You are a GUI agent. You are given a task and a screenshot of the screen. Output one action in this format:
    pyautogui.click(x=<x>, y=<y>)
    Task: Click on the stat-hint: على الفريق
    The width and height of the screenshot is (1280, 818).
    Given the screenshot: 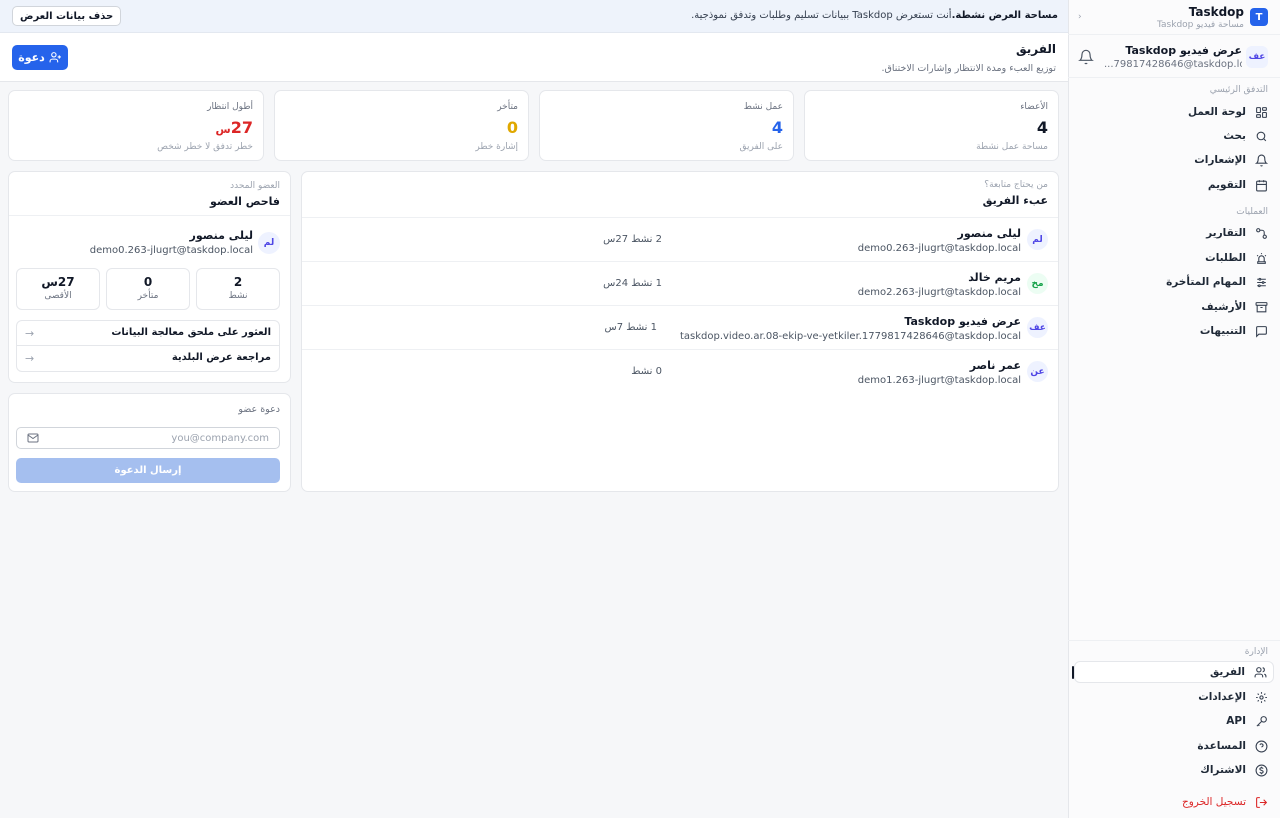 What is the action you would take?
    pyautogui.click(x=761, y=147)
    